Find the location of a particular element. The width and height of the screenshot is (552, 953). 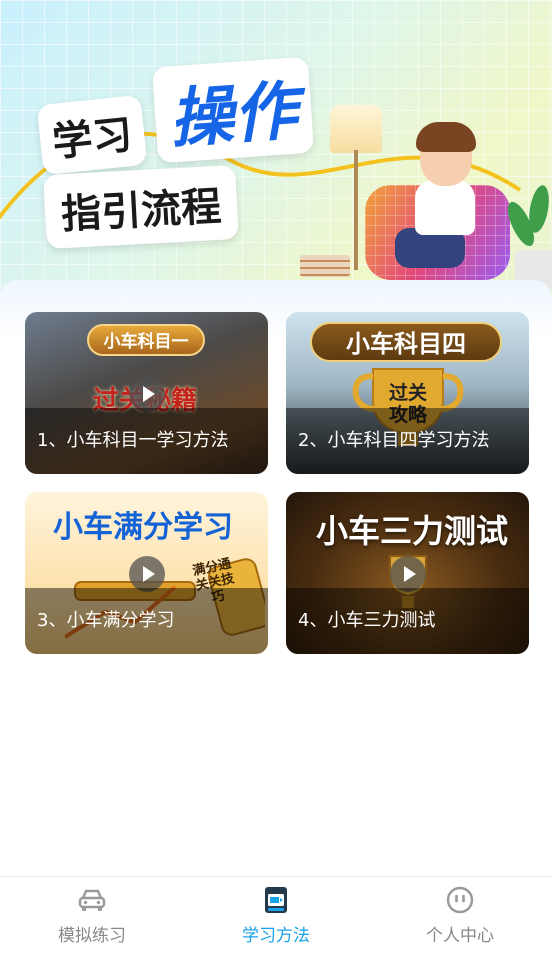

hero-title-line1: 学习 is located at coordinates (92, 135).